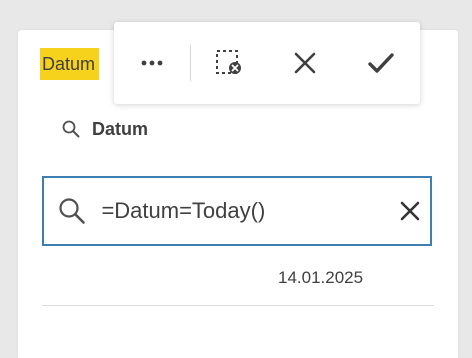 This screenshot has width=472, height=358. I want to click on selection-toolbar, so click(267, 63).